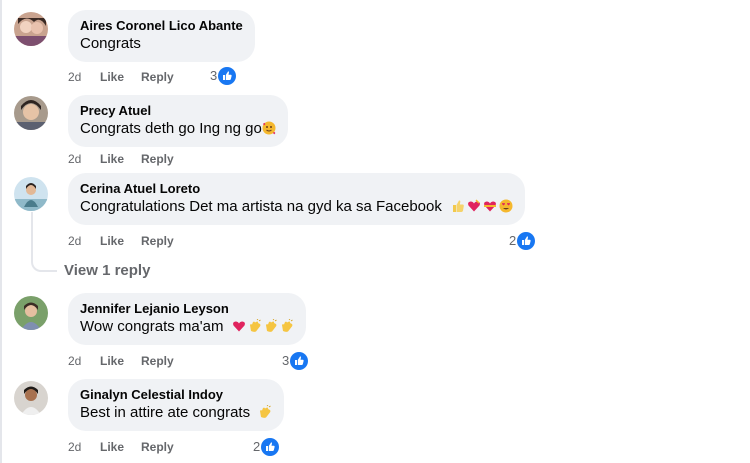 The width and height of the screenshot is (750, 463). What do you see at coordinates (107, 270) in the screenshot?
I see `view-replies-link: View 1 reply` at bounding box center [107, 270].